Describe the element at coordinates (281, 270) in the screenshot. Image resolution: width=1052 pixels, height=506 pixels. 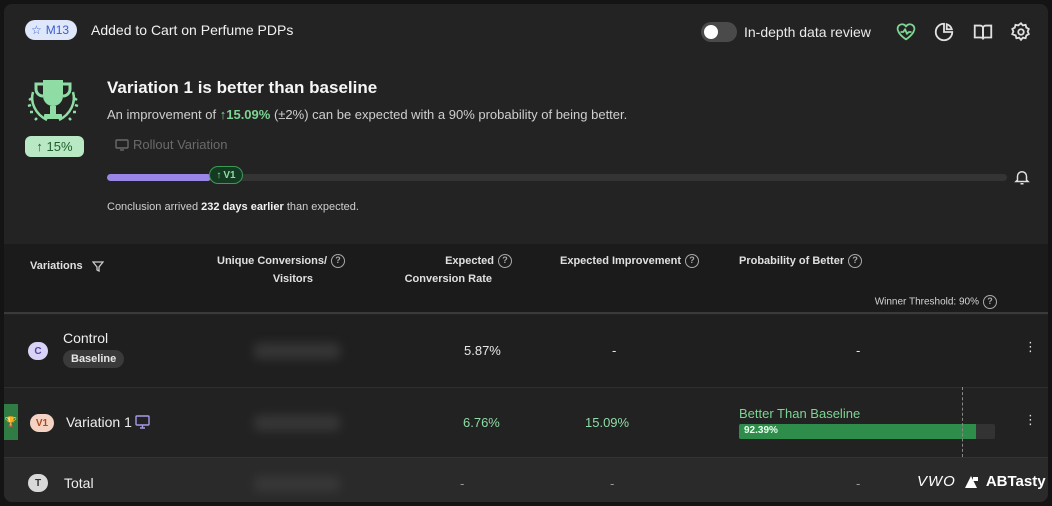
I see `unique-conversions-header: Unique Conversions/? Visitors` at that location.